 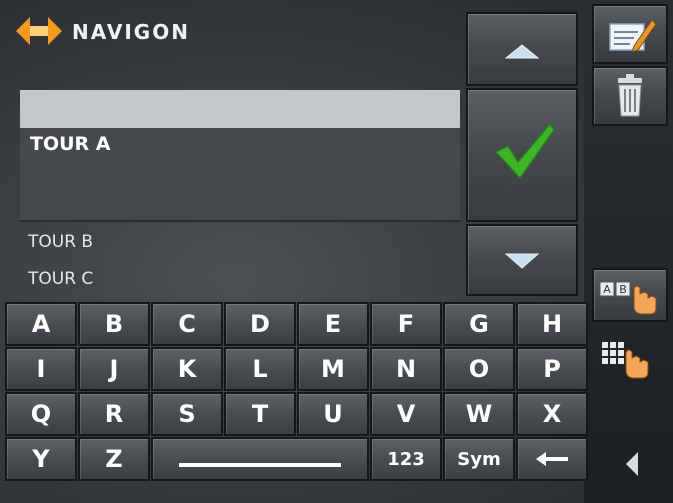 I want to click on key-h: H, so click(x=552, y=324).